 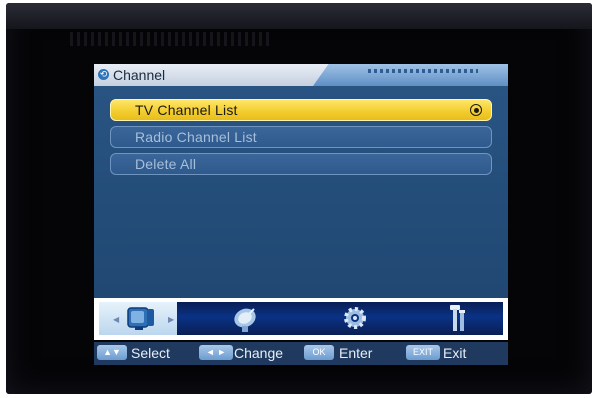 I want to click on satellite-dish-icon, so click(x=247, y=319).